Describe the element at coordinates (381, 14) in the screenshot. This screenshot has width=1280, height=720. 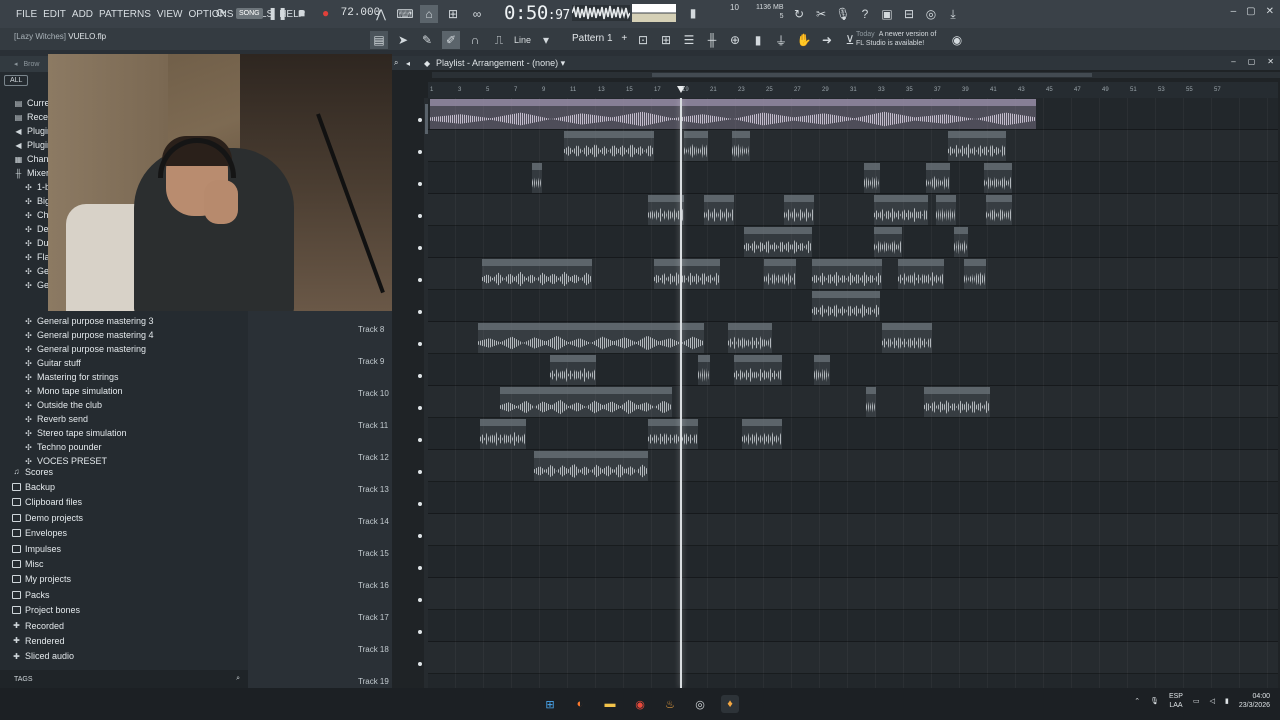
I see `metronome-icon: ⋀` at that location.